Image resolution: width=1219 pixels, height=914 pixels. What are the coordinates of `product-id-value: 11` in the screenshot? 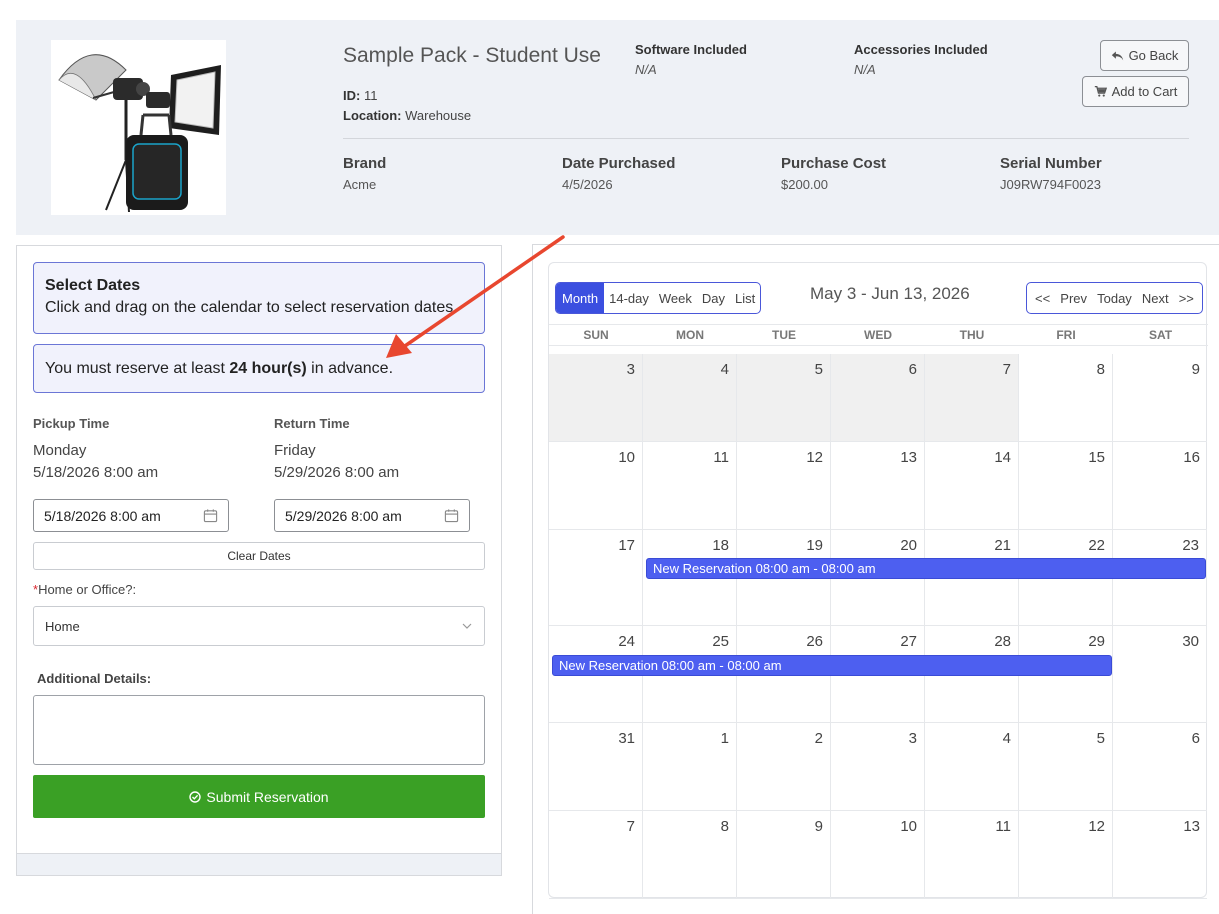 It's located at (370, 95).